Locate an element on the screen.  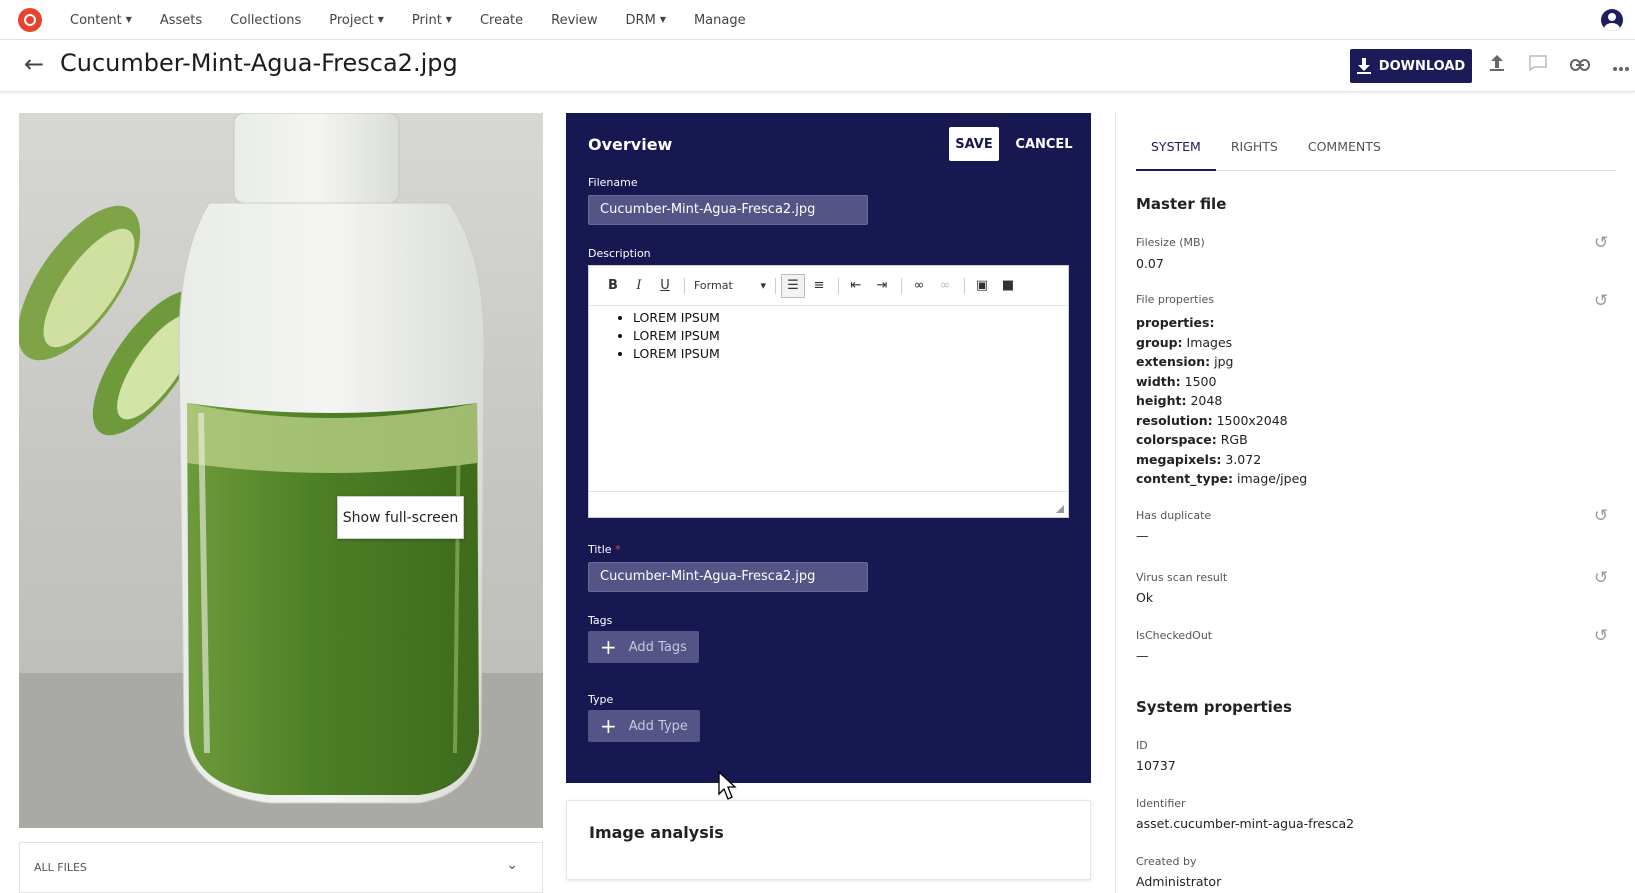
download-icon is located at coordinates (1363, 66).